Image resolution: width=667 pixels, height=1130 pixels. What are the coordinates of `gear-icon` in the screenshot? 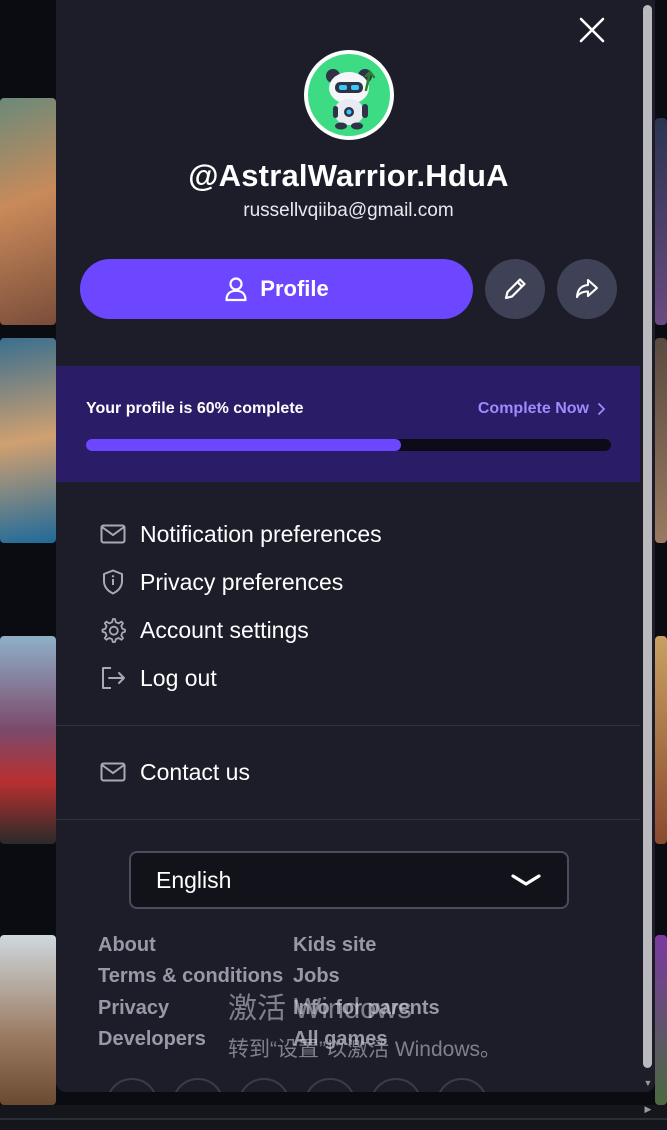 It's located at (113, 630).